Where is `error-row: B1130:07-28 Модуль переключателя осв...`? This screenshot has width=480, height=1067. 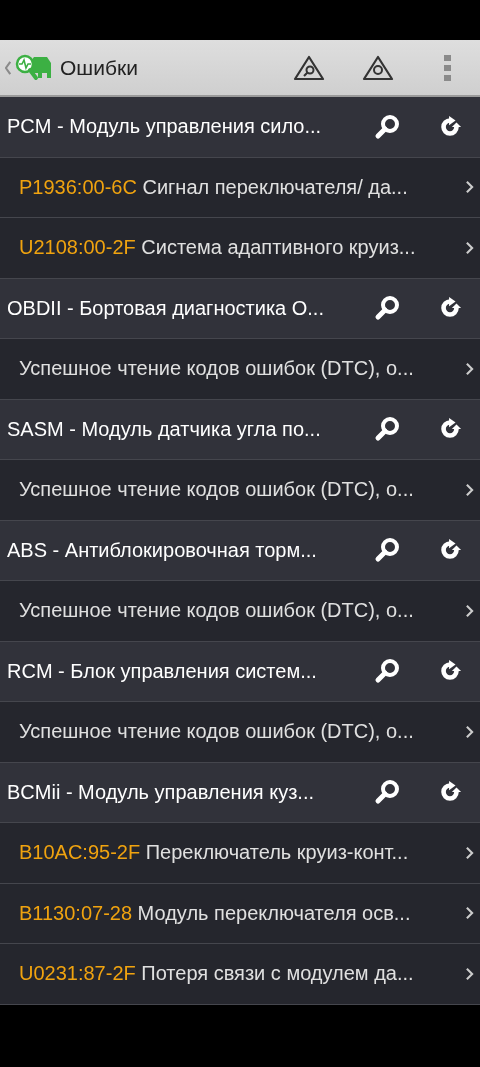
error-row: B1130:07-28 Модуль переключателя осв... is located at coordinates (240, 913).